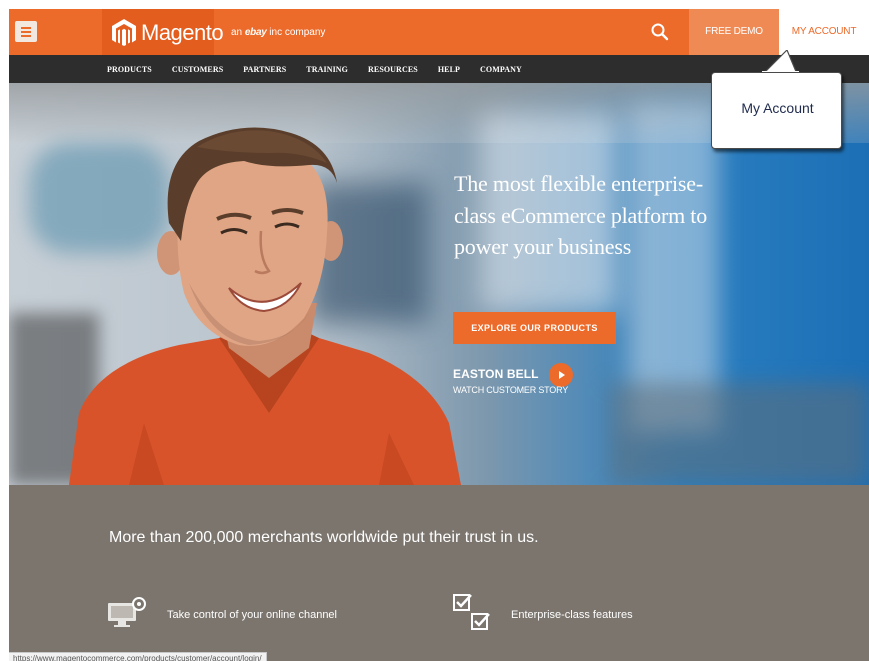 The height and width of the screenshot is (661, 869). What do you see at coordinates (182, 33) in the screenshot?
I see `logo-text: Magento` at bounding box center [182, 33].